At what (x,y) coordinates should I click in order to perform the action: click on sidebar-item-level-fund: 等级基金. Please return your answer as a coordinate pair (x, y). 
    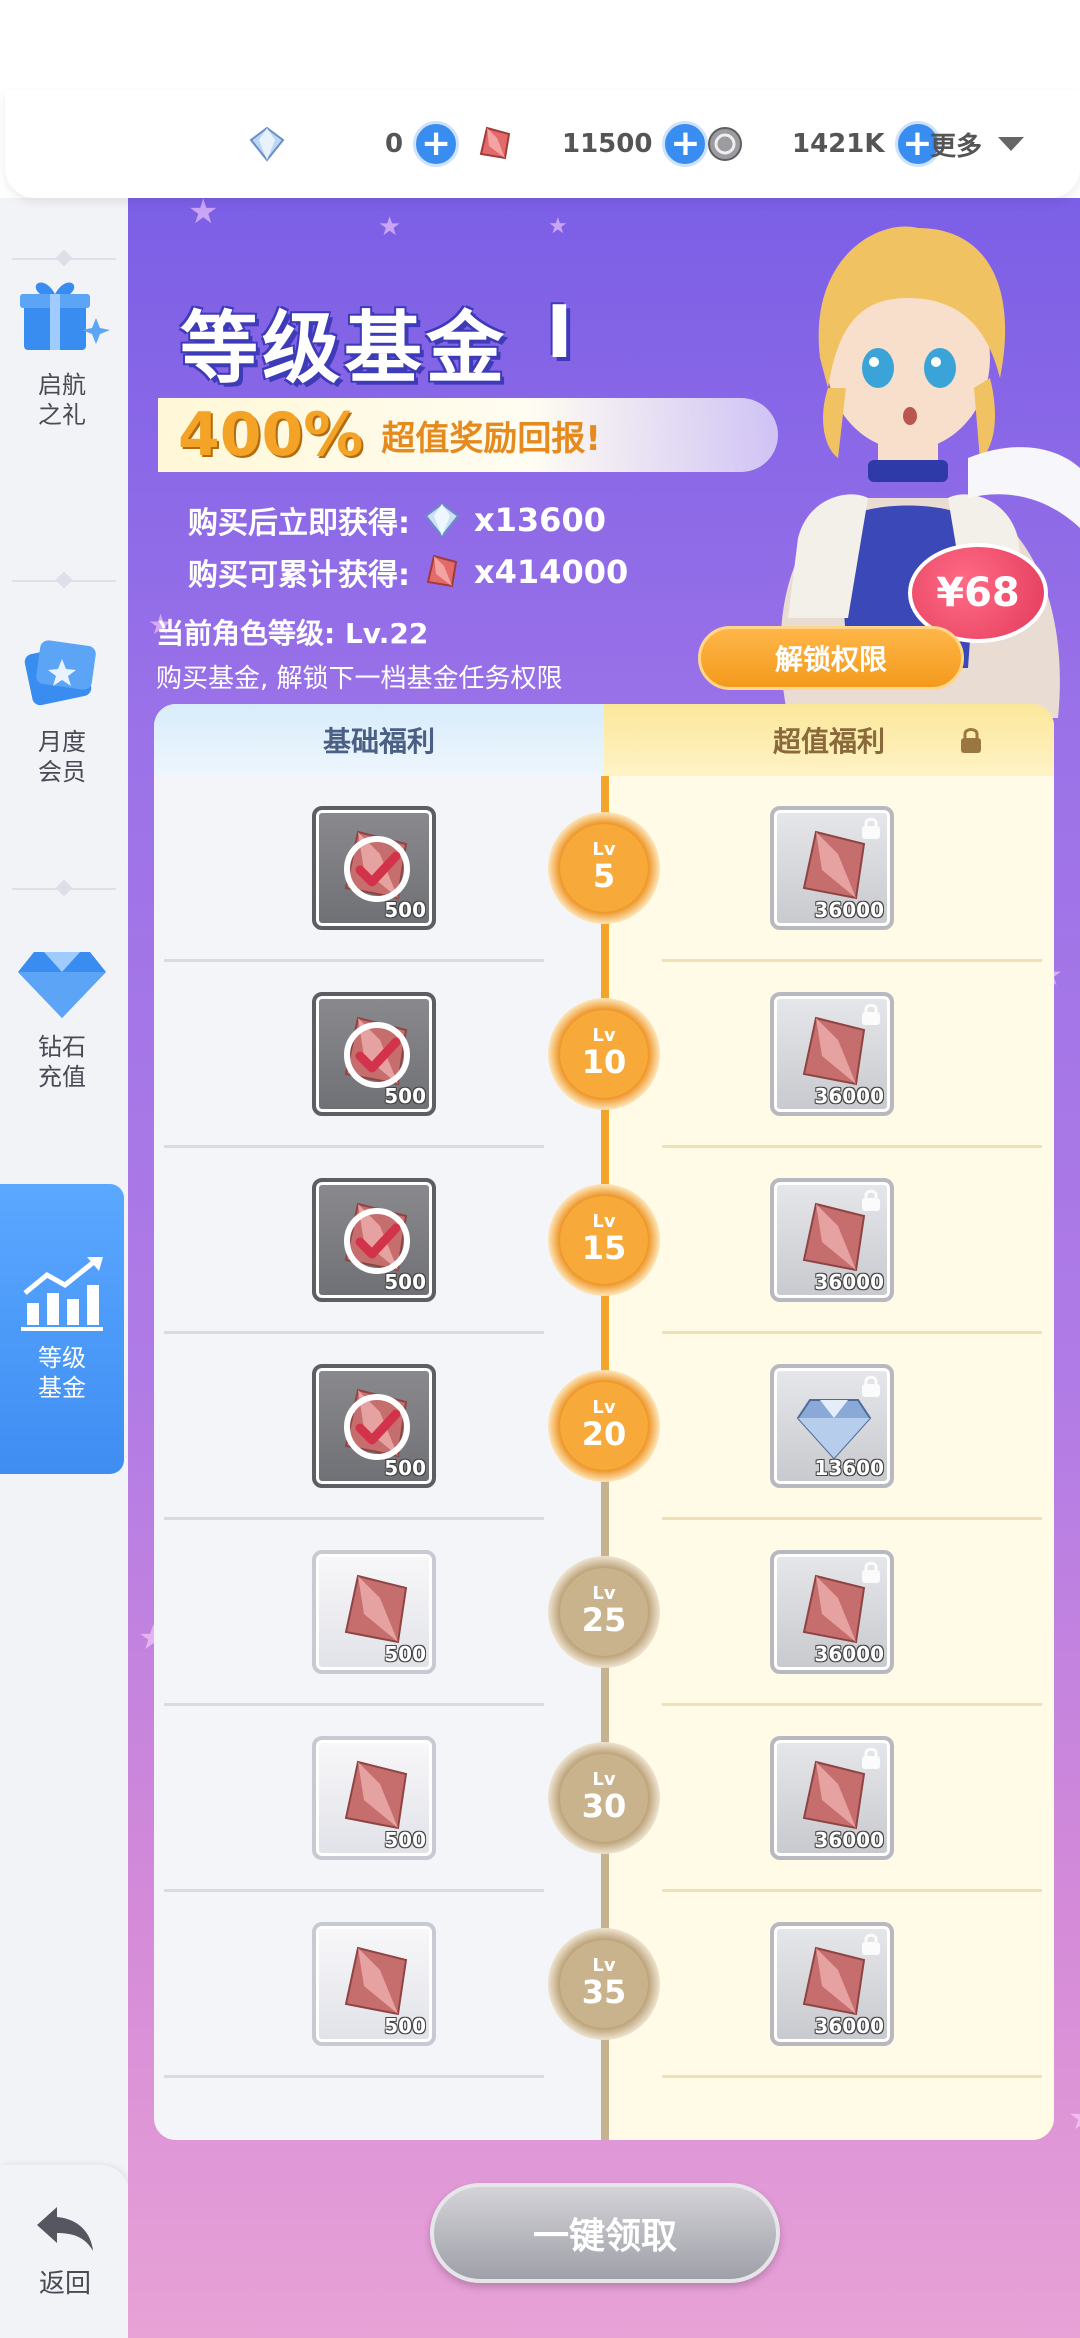
    Looking at the image, I should click on (62, 1329).